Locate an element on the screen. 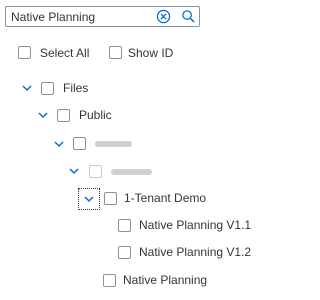 This screenshot has width=320, height=300. tree-item-native-planning-v1-1: Native Planning V1.1 is located at coordinates (195, 225).